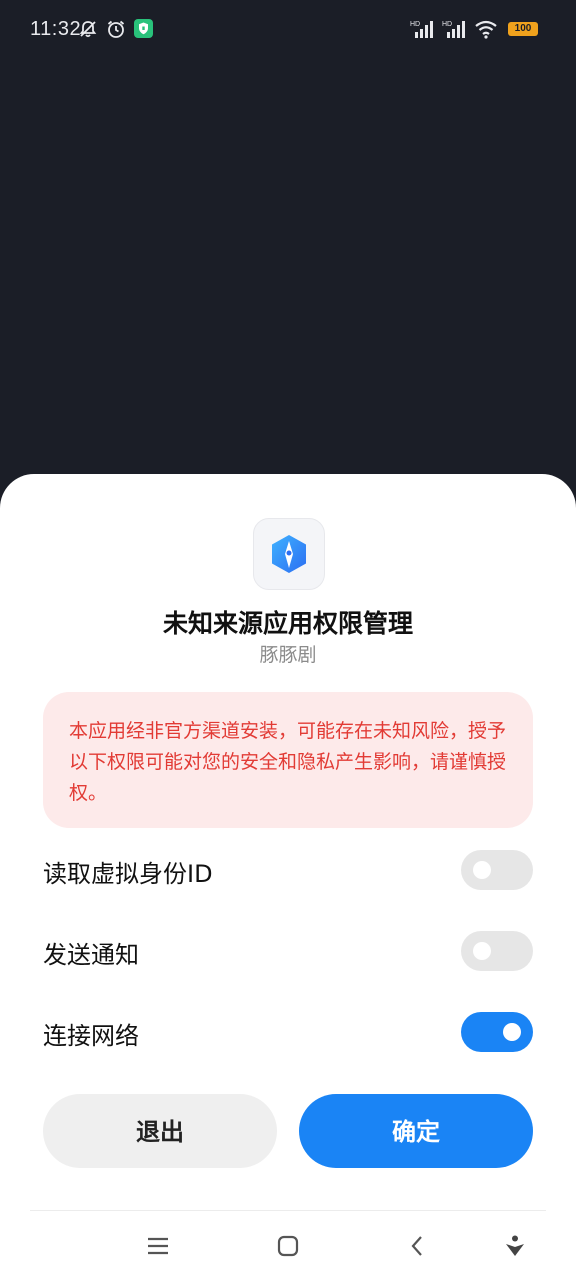 This screenshot has height=1280, width=576. I want to click on network-toggle, so click(497, 1032).